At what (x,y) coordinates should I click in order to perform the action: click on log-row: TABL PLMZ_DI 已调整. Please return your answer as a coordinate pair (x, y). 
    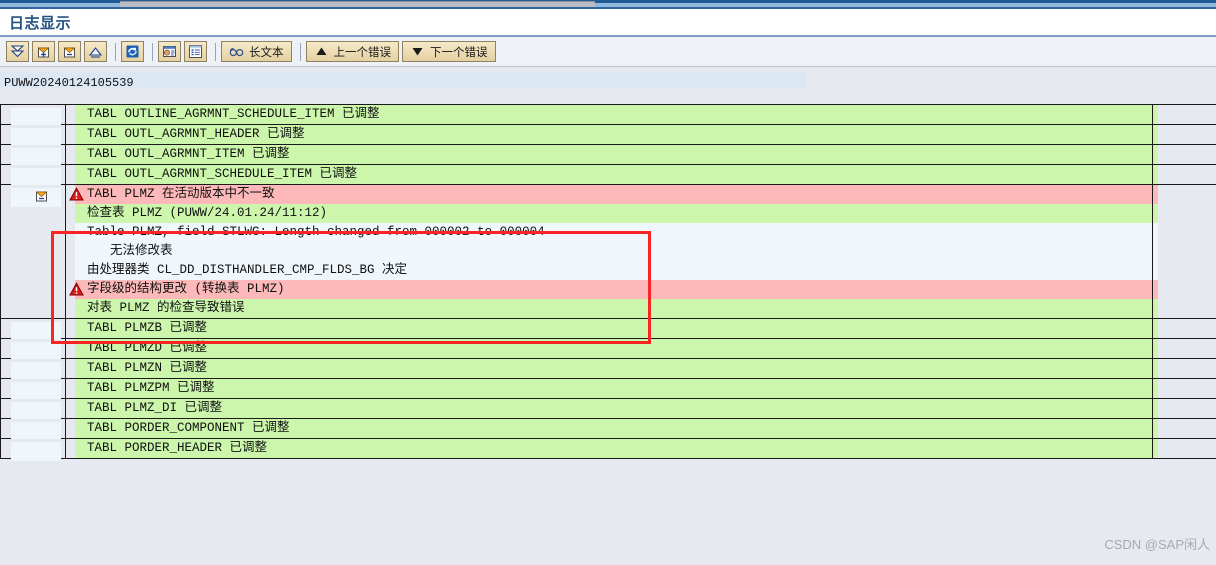
    Looking at the image, I should click on (641, 408).